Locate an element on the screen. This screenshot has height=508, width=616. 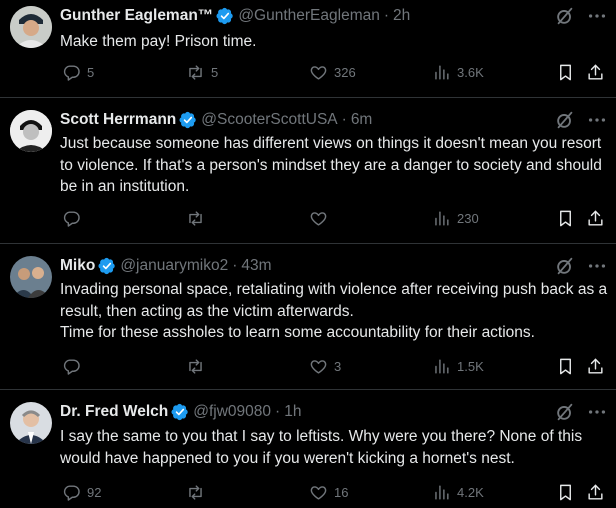
like-button: 3 is located at coordinates (325, 366).